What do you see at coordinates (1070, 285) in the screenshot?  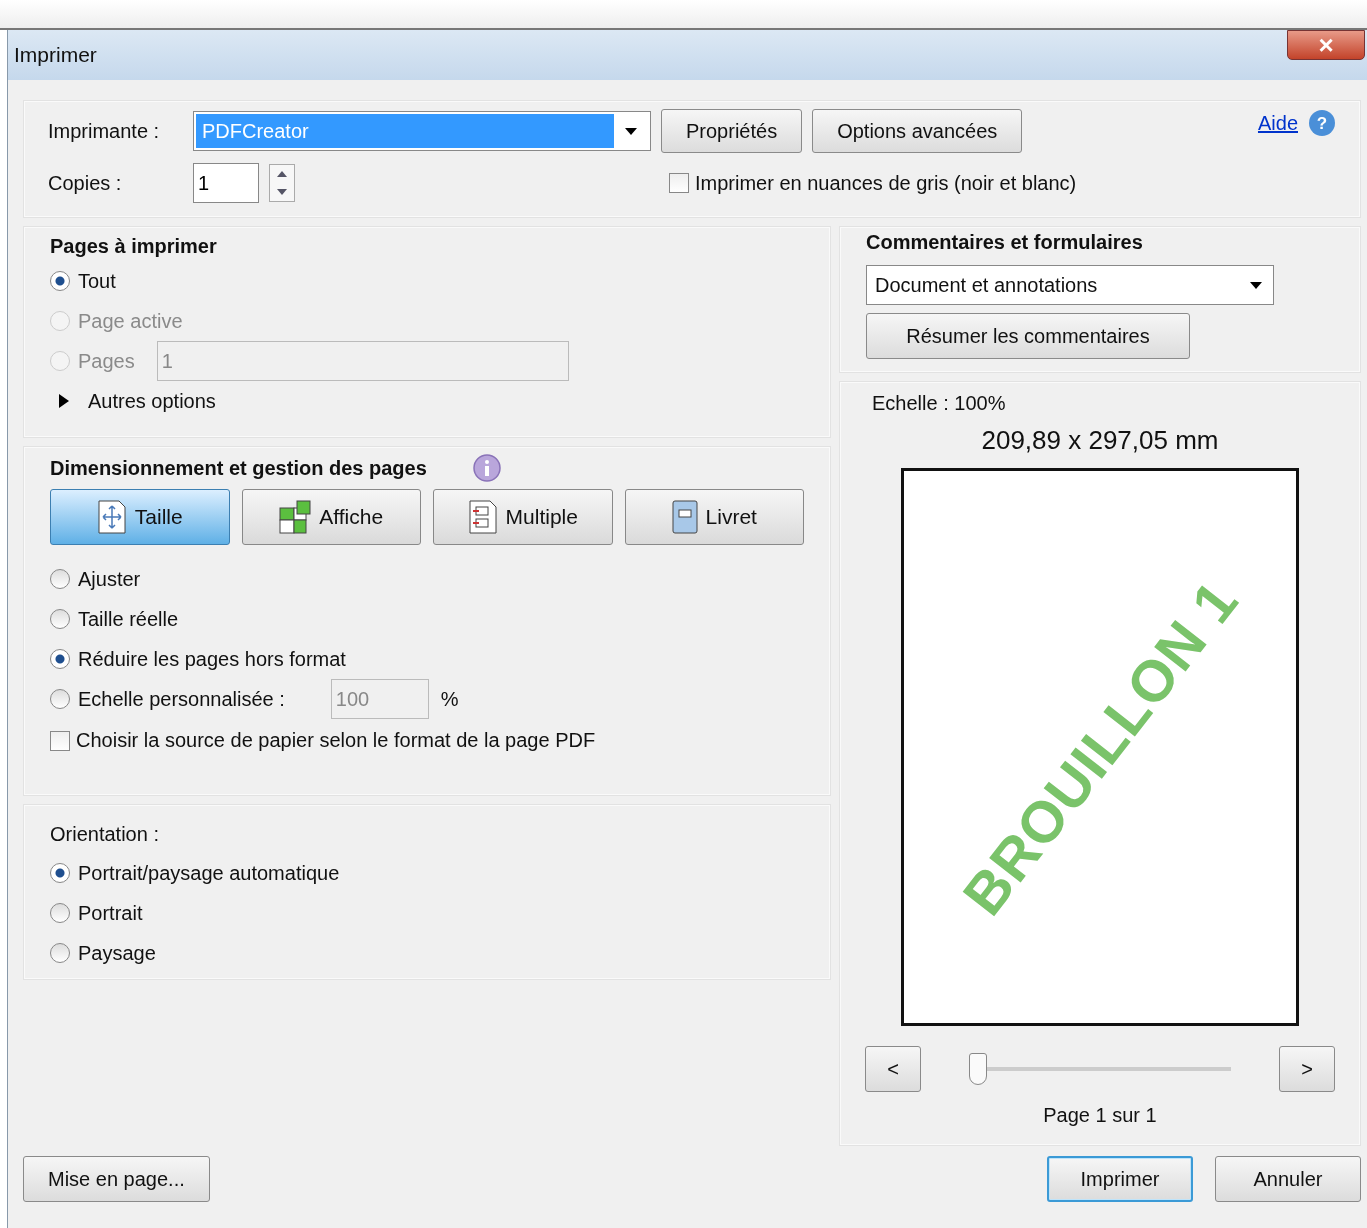 I see `comments-dropdown: Document et annotations` at bounding box center [1070, 285].